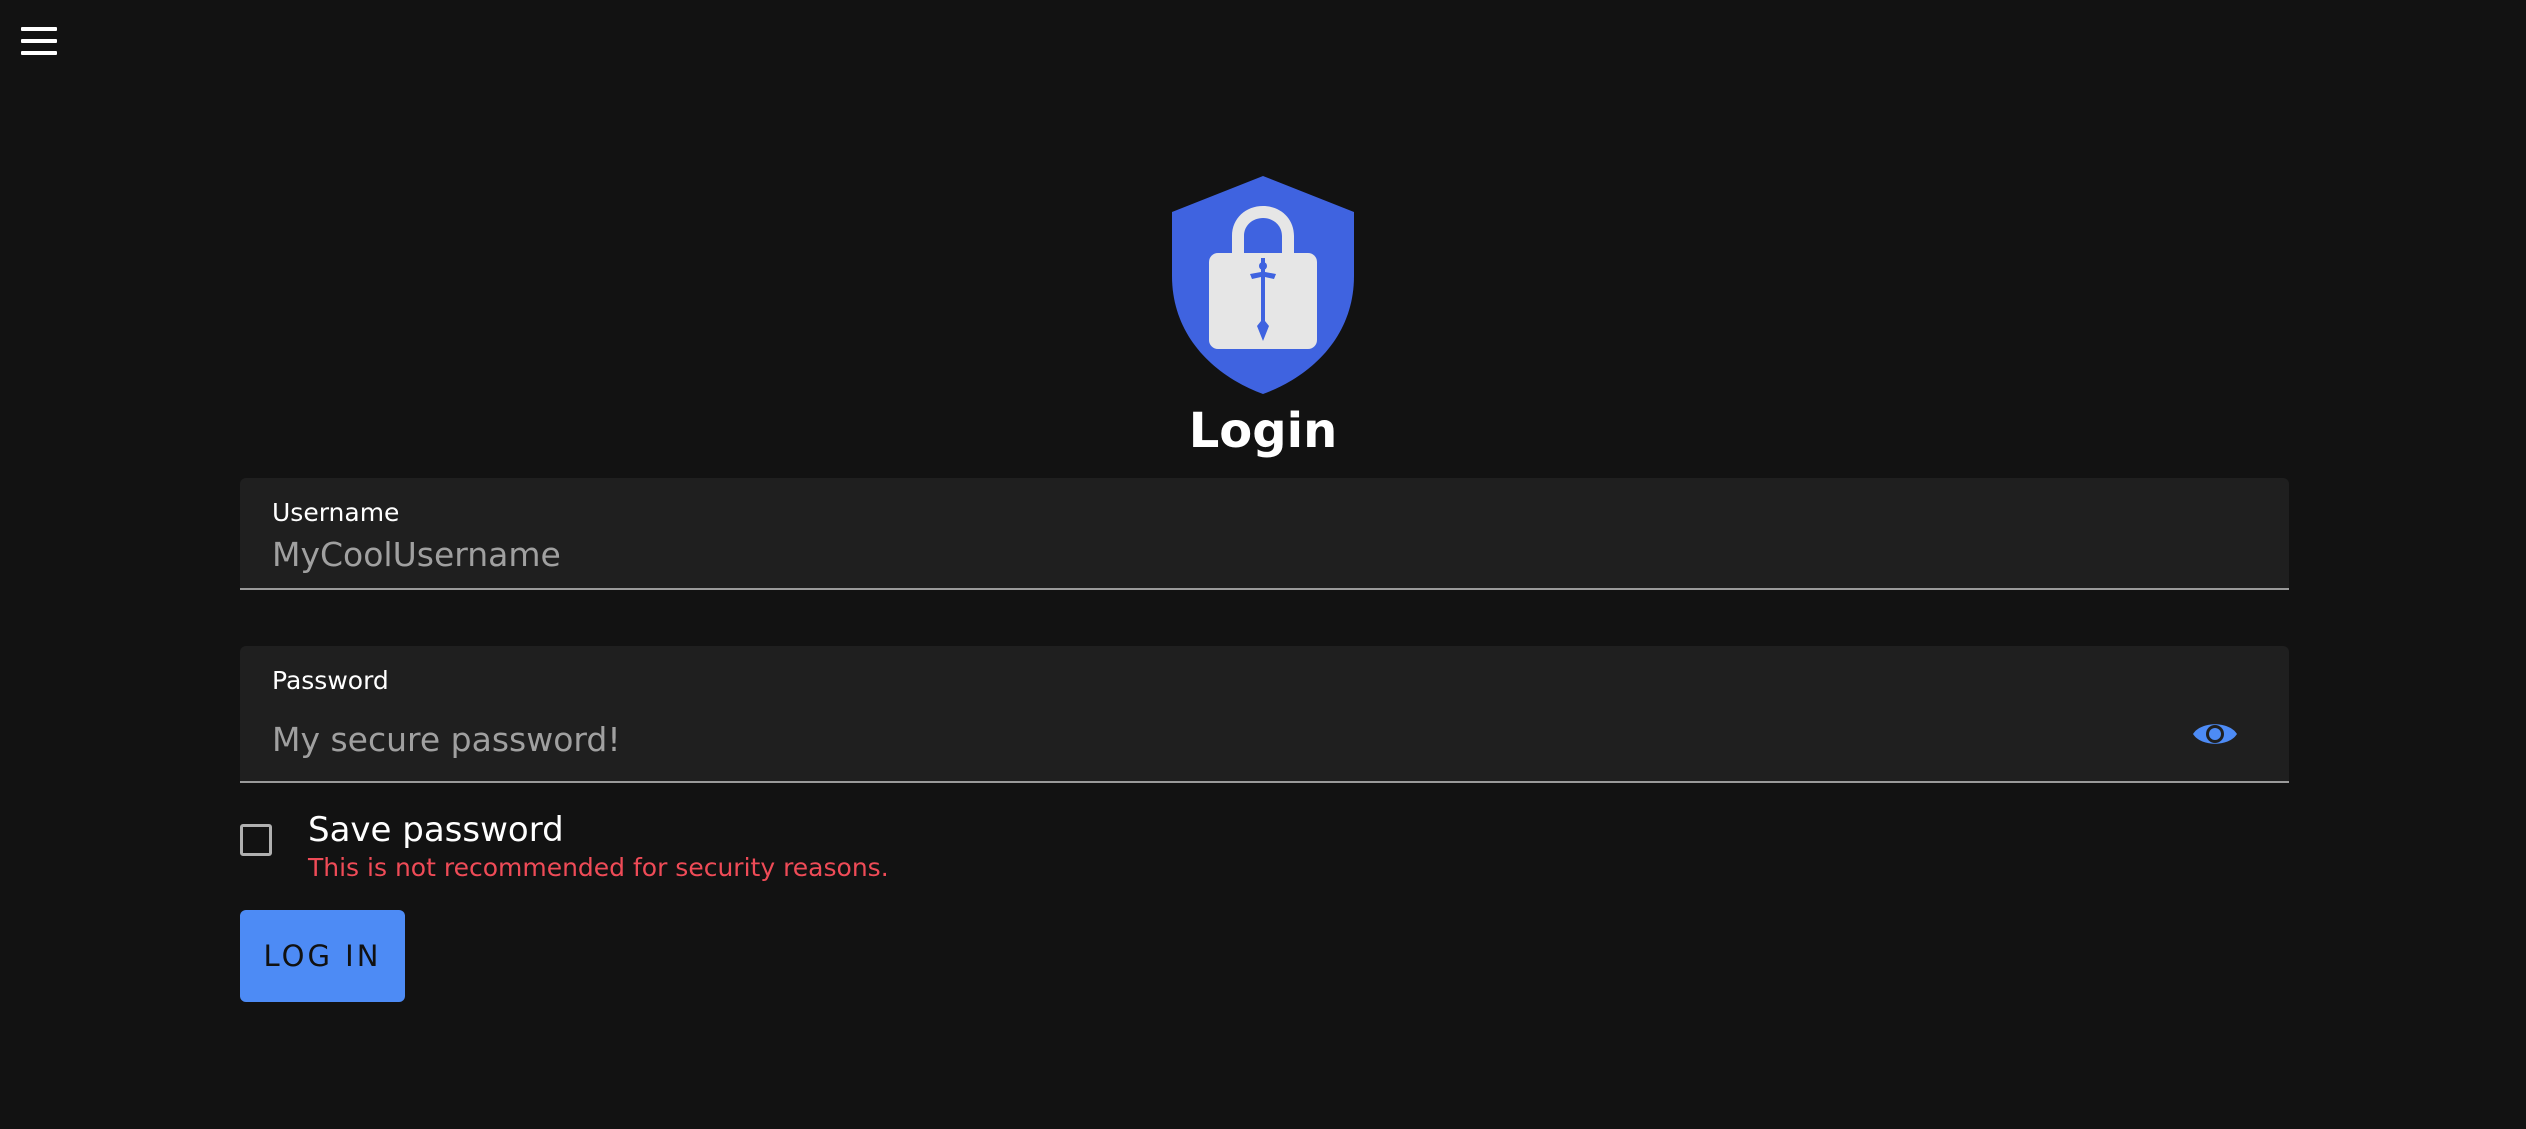  I want to click on password-input, so click(1212, 739).